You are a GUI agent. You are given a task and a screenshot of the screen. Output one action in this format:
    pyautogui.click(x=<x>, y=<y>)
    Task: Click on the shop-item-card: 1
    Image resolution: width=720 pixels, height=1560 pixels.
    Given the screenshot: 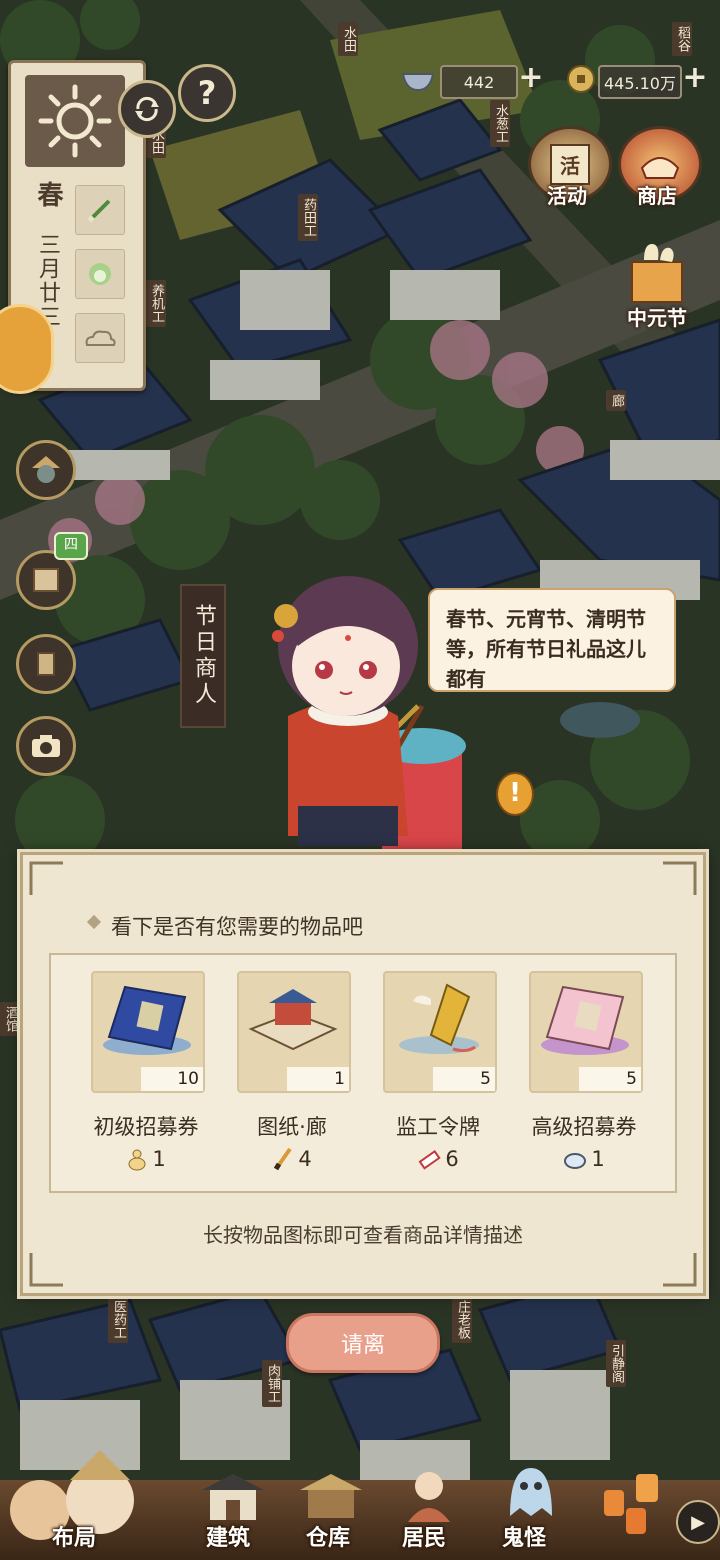 What is the action you would take?
    pyautogui.click(x=294, y=1032)
    